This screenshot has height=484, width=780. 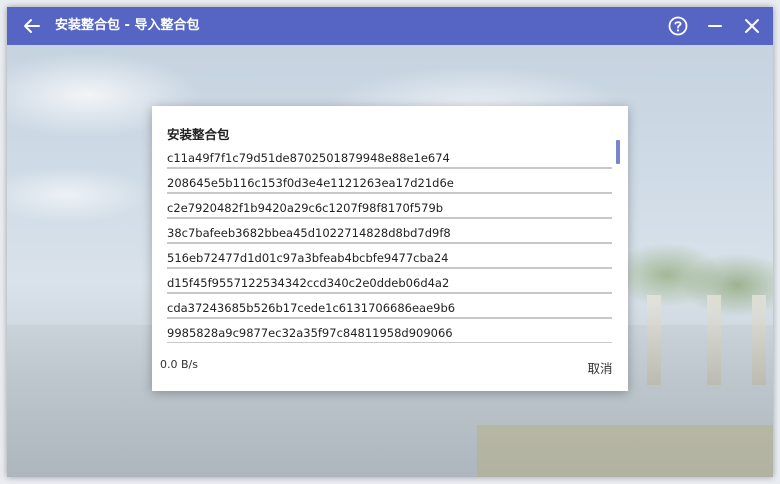 What do you see at coordinates (179, 364) in the screenshot?
I see `download-speed: 0.0 B/s` at bounding box center [179, 364].